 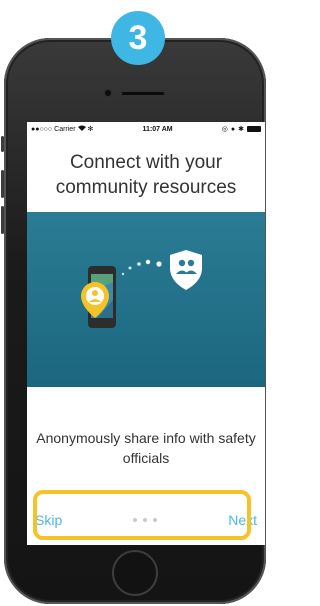 I want to click on battery-icon, so click(x=254, y=129).